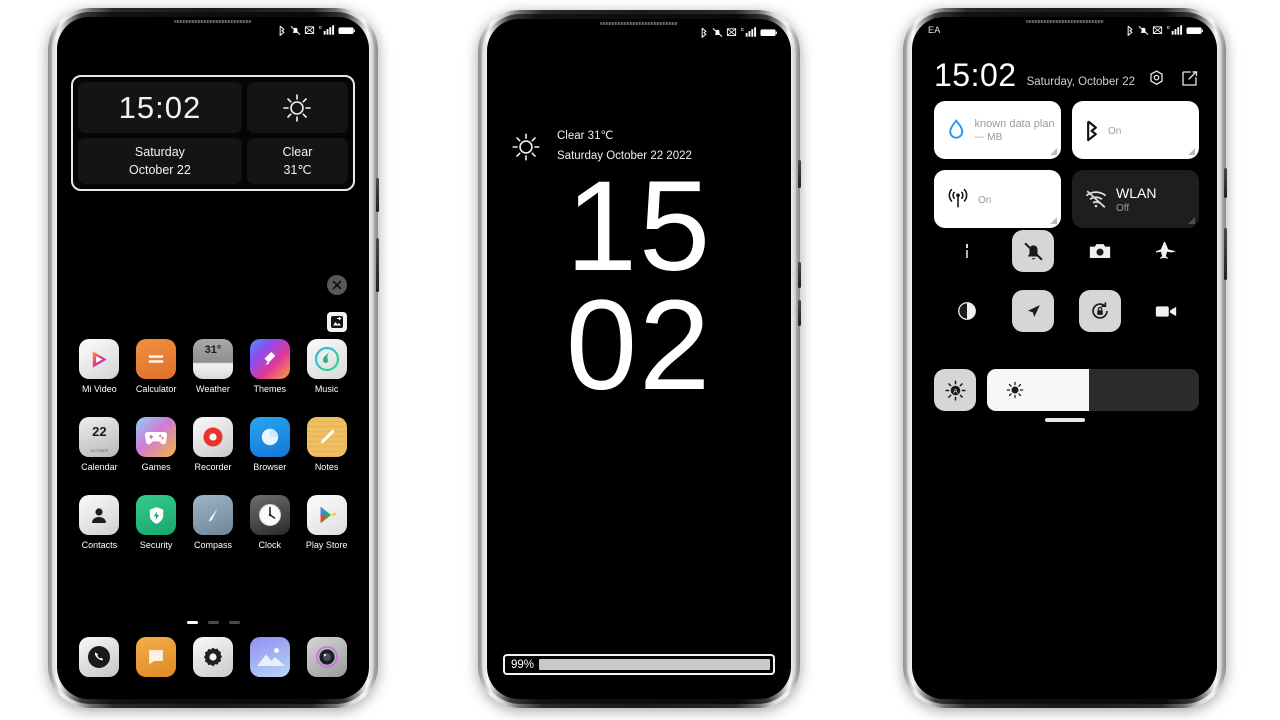  I want to click on toggle-screen-recorder, so click(1166, 311).